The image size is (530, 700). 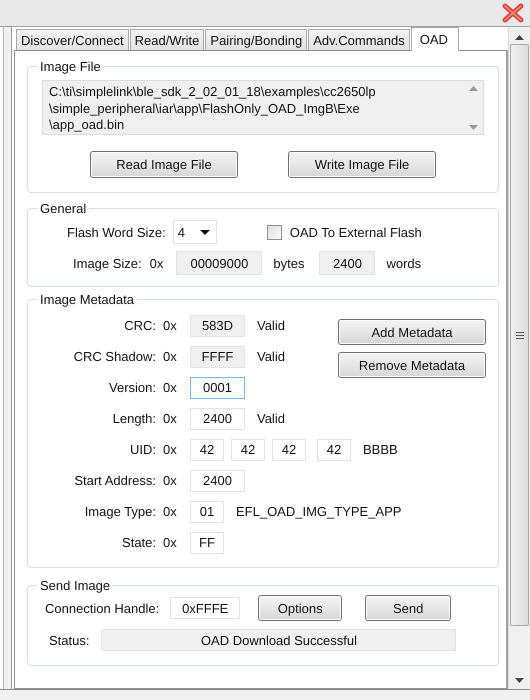 I want to click on group-title: Image Metadata, so click(x=87, y=299).